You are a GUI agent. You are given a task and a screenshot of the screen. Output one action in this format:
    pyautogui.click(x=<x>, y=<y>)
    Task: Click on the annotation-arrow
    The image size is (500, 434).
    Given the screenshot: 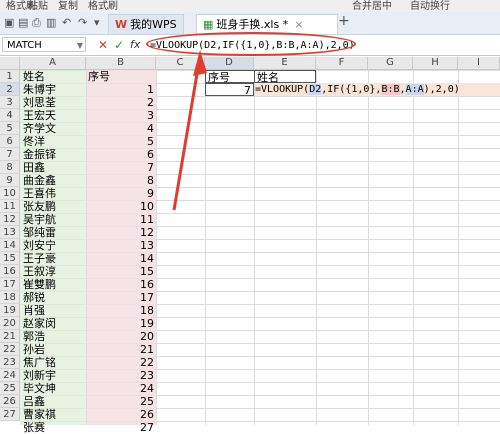 What is the action you would take?
    pyautogui.click(x=189, y=130)
    